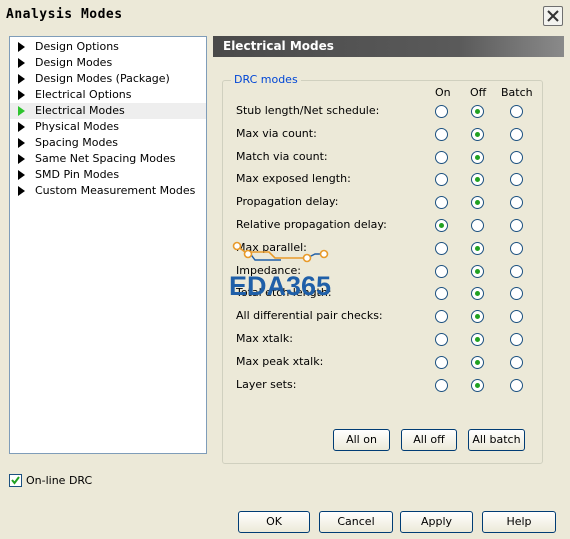 This screenshot has height=539, width=570. What do you see at coordinates (280, 285) in the screenshot?
I see `svg-text: EDA365` at bounding box center [280, 285].